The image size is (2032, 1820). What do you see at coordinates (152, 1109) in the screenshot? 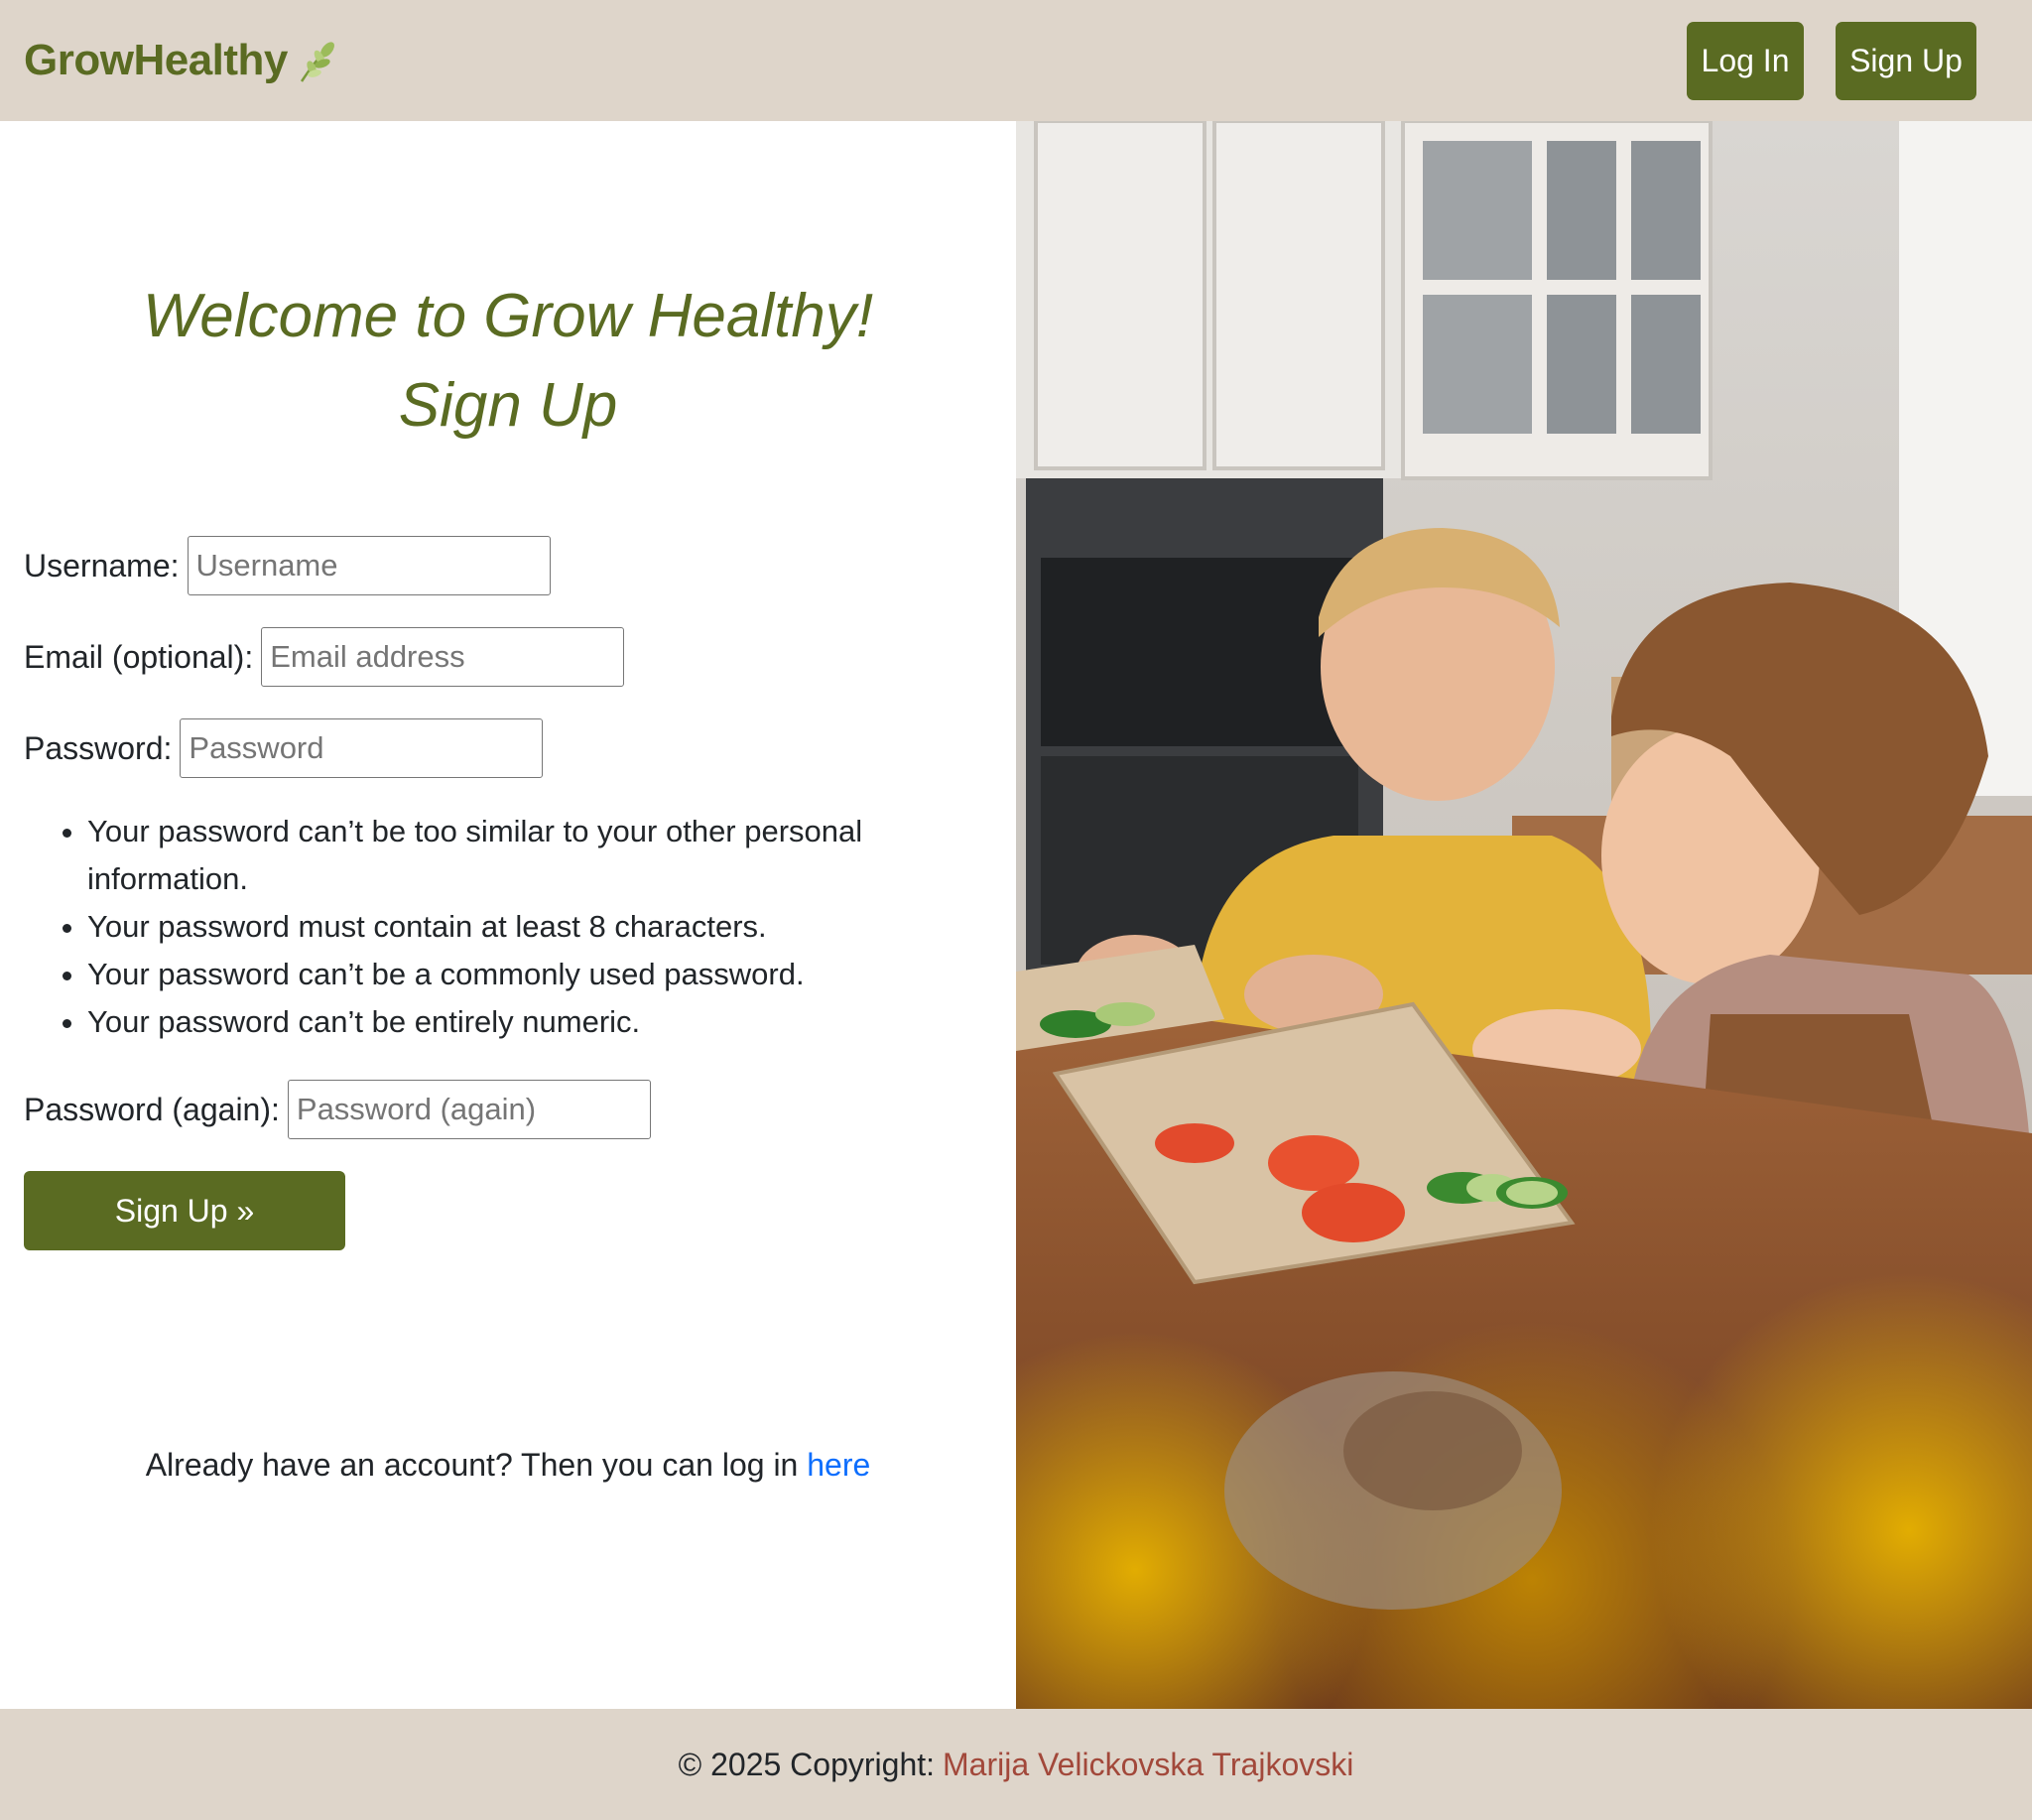
I see `password-again-label: Password (again):` at bounding box center [152, 1109].